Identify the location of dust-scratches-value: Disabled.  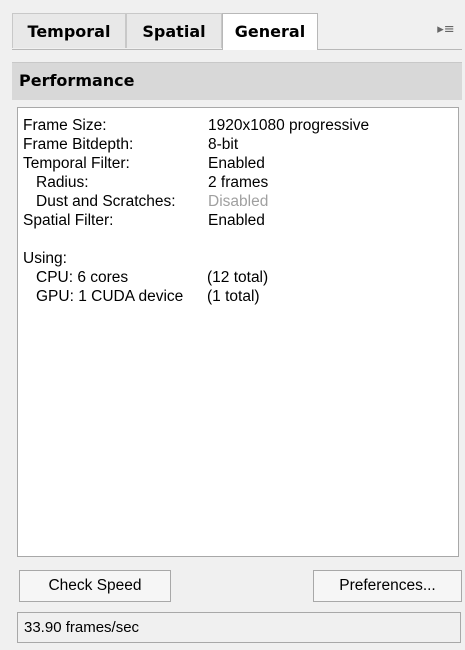
(238, 201).